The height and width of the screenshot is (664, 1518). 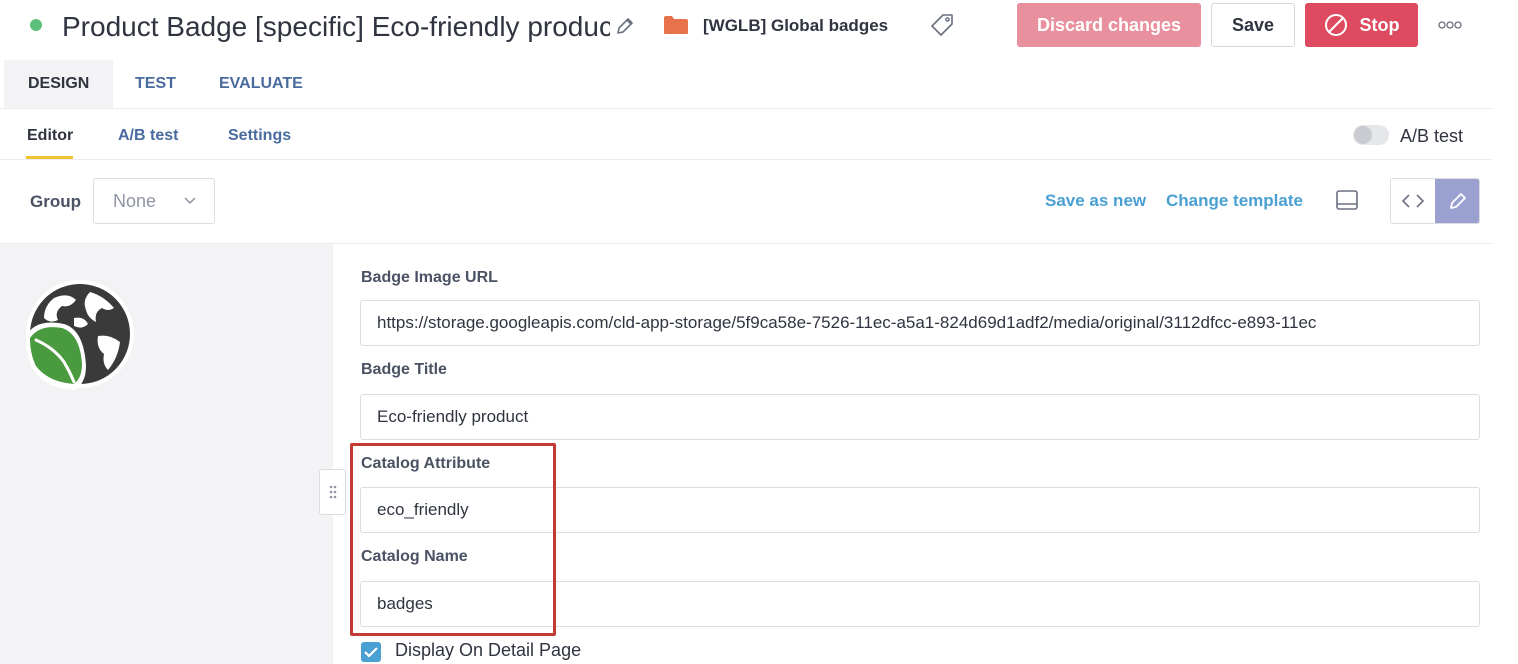 I want to click on code-icon, so click(x=1413, y=201).